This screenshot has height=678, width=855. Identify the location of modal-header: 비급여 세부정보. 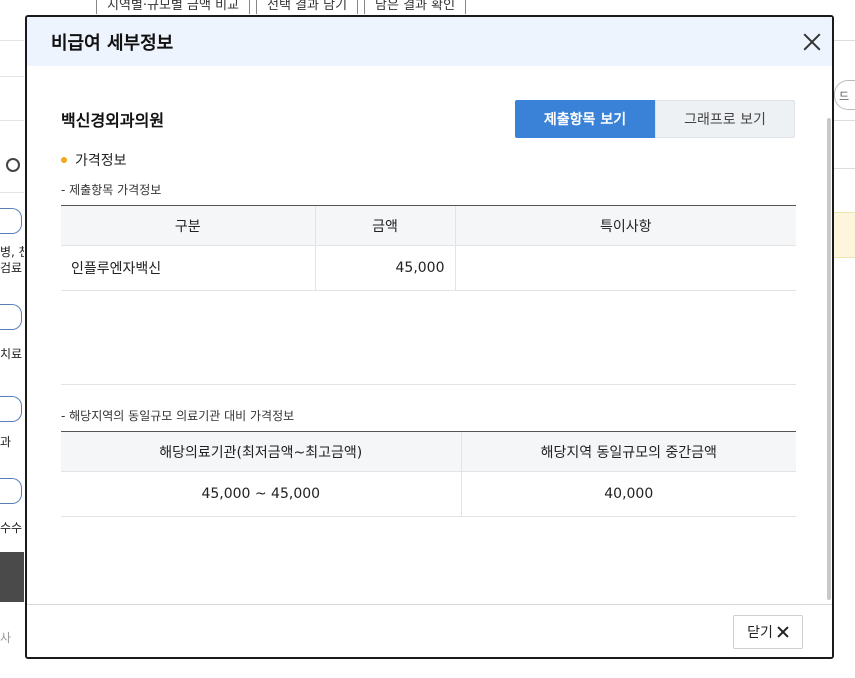
(429, 41).